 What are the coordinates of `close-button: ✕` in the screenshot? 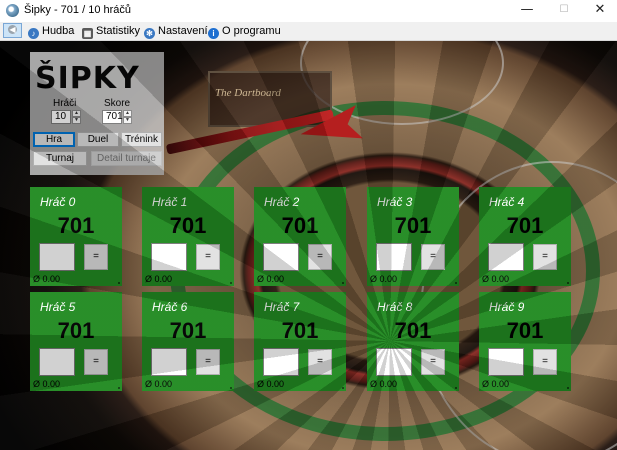 It's located at (600, 11).